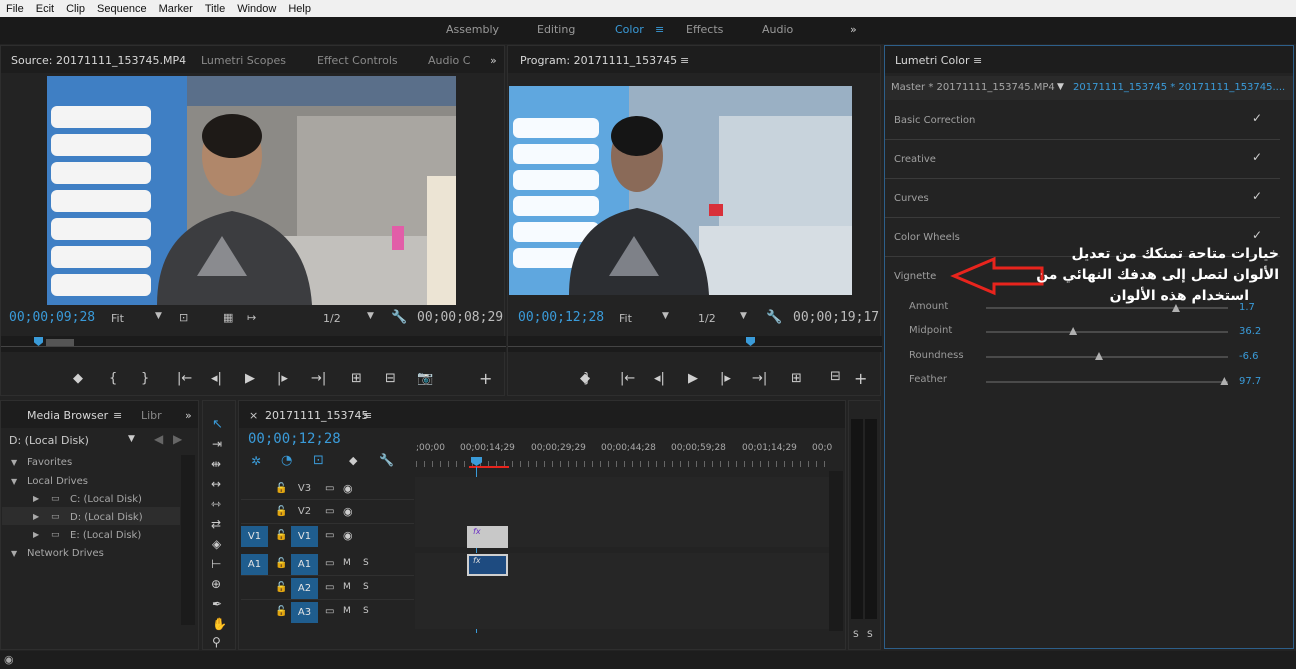  I want to click on v2-eye-icon: ◉, so click(348, 511).